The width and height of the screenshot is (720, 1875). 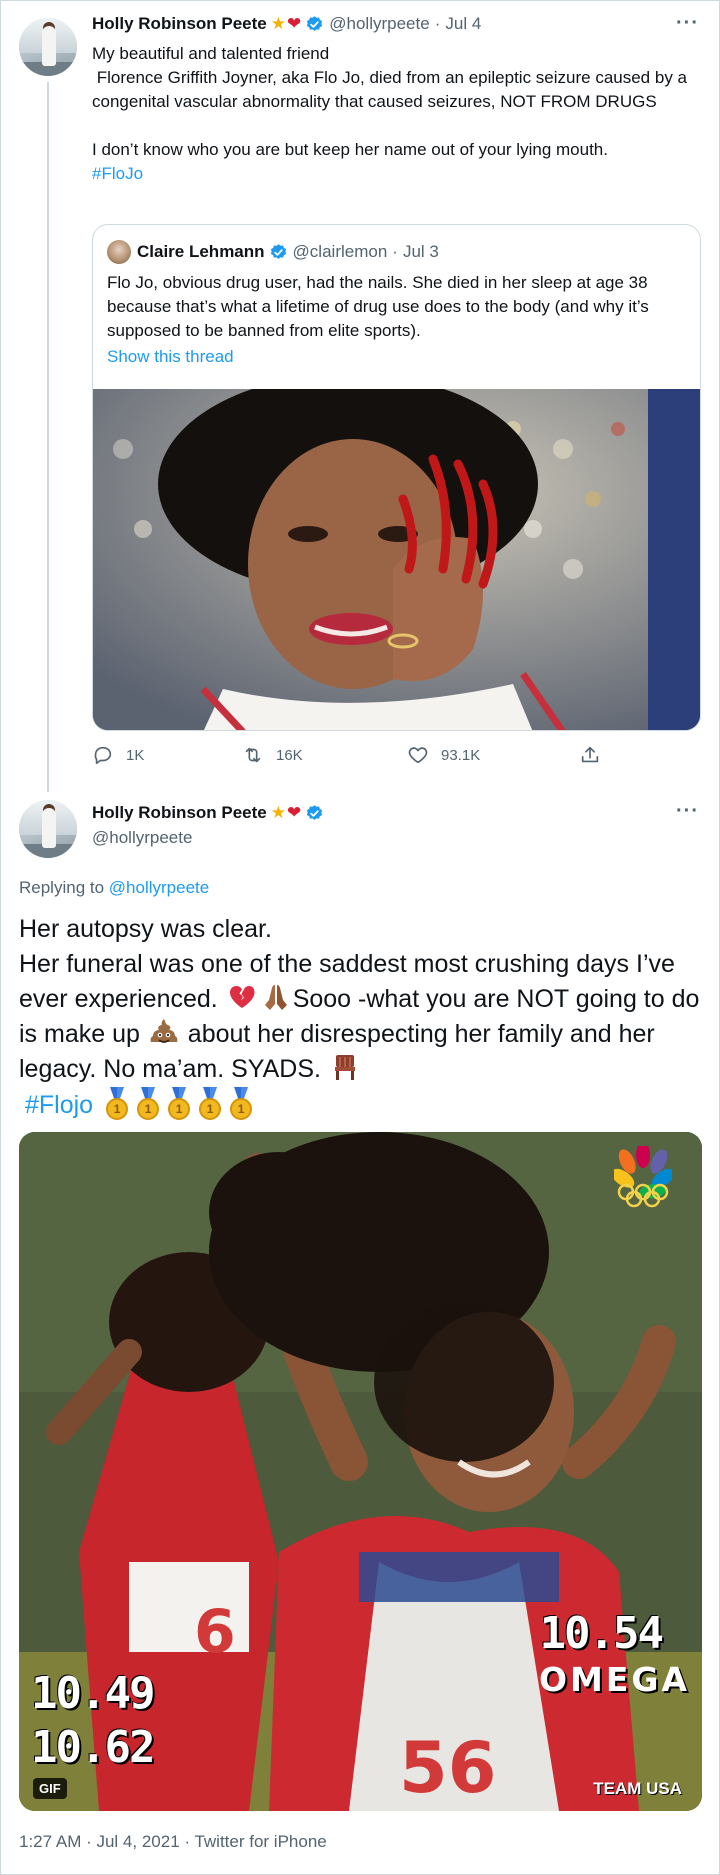 I want to click on quoted-tweet-header: Claire Lehmann @clairlemon · Jul 3, so click(x=273, y=252).